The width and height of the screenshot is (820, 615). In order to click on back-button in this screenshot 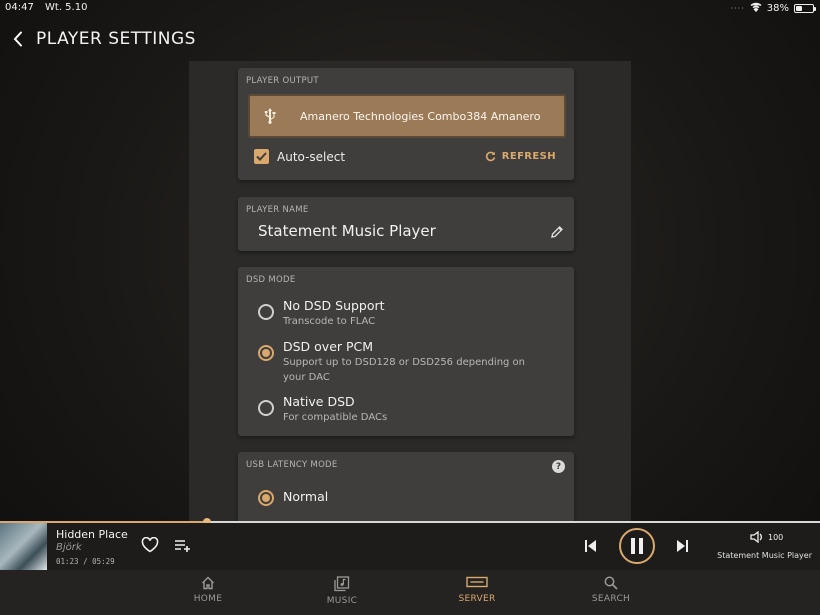, I will do `click(18, 39)`.